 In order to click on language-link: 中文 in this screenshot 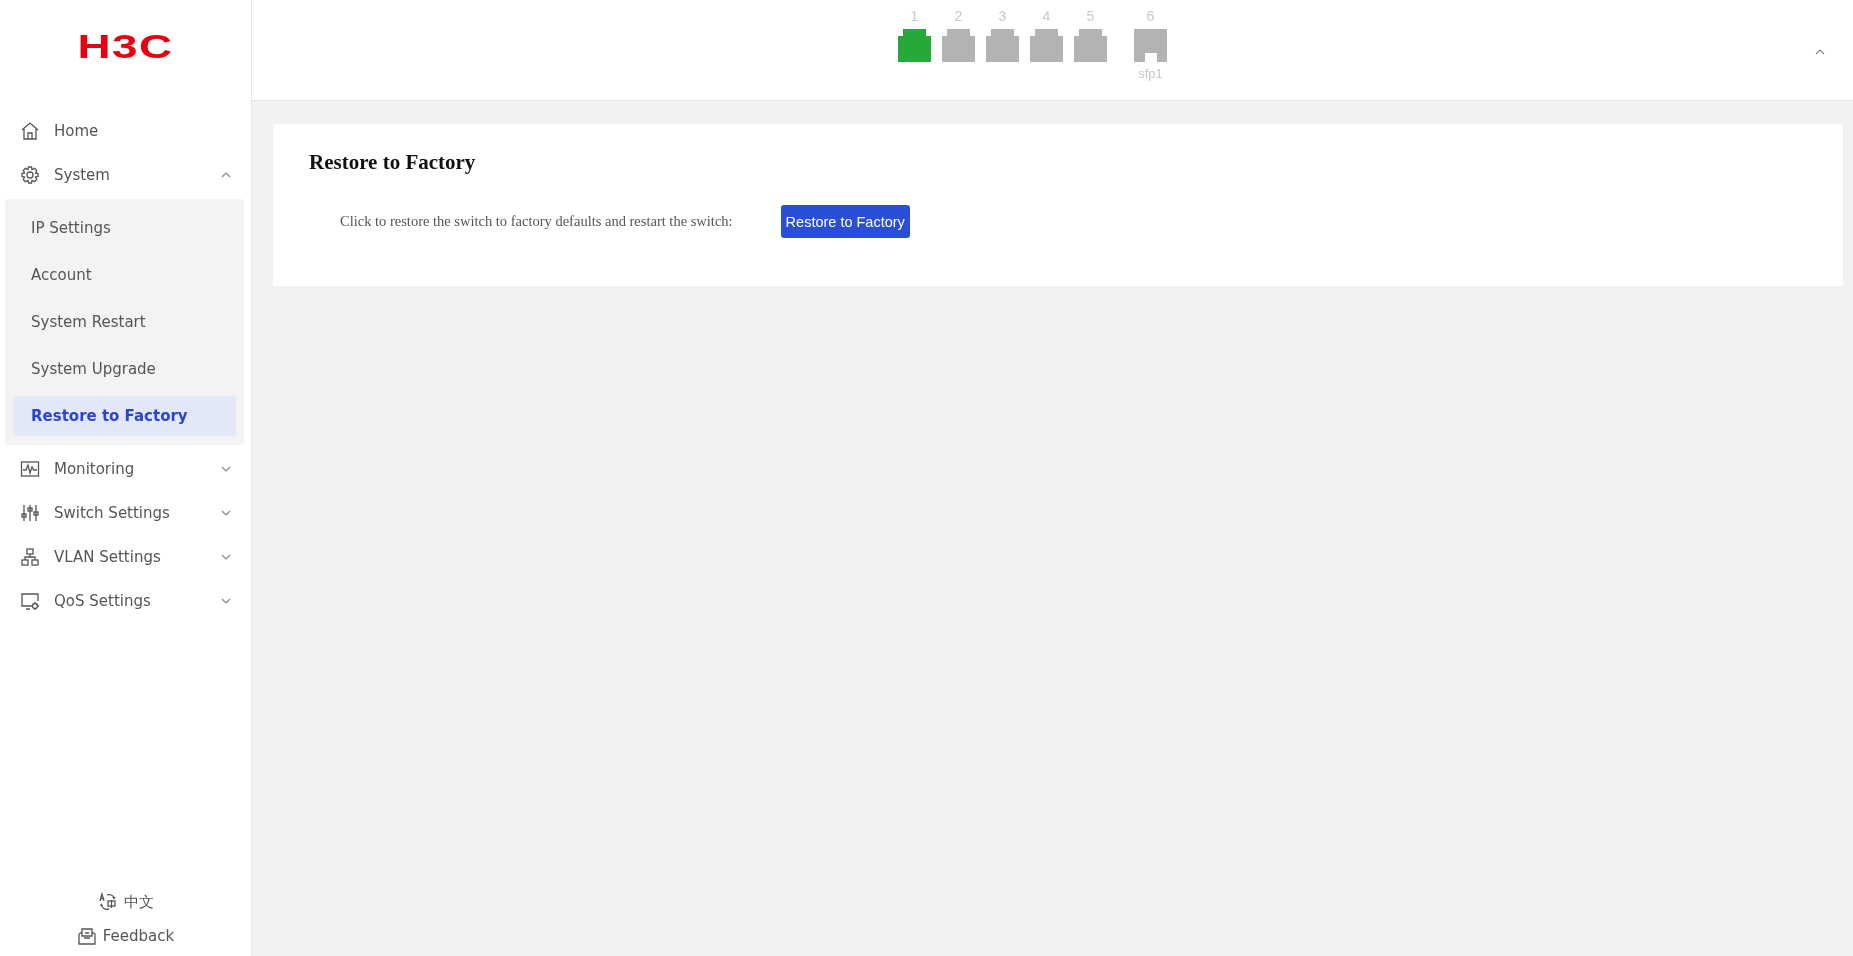, I will do `click(125, 902)`.